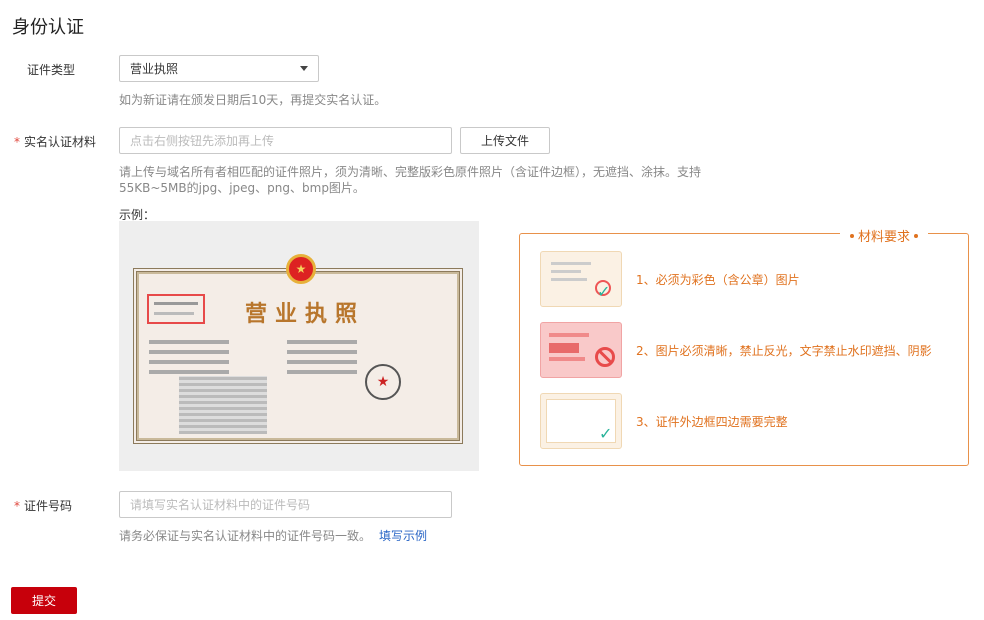  What do you see at coordinates (383, 382) in the screenshot?
I see `seal-icon: ★` at bounding box center [383, 382].